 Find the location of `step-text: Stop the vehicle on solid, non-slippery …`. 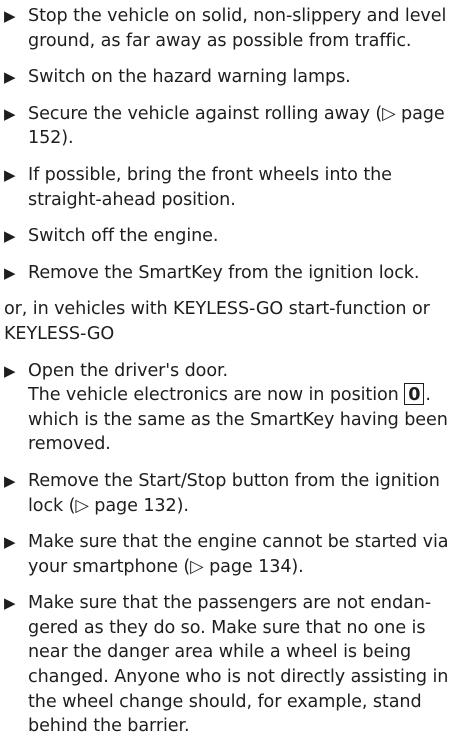

step-text: Stop the vehicle on solid, non-slippery … is located at coordinates (237, 28).